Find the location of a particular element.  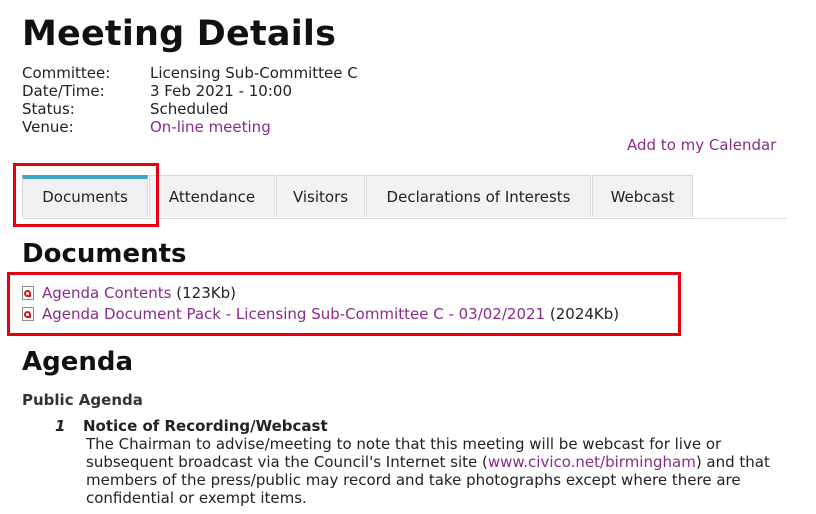

agenda-item-title: Notice of Recording/Webcast is located at coordinates (205, 426).